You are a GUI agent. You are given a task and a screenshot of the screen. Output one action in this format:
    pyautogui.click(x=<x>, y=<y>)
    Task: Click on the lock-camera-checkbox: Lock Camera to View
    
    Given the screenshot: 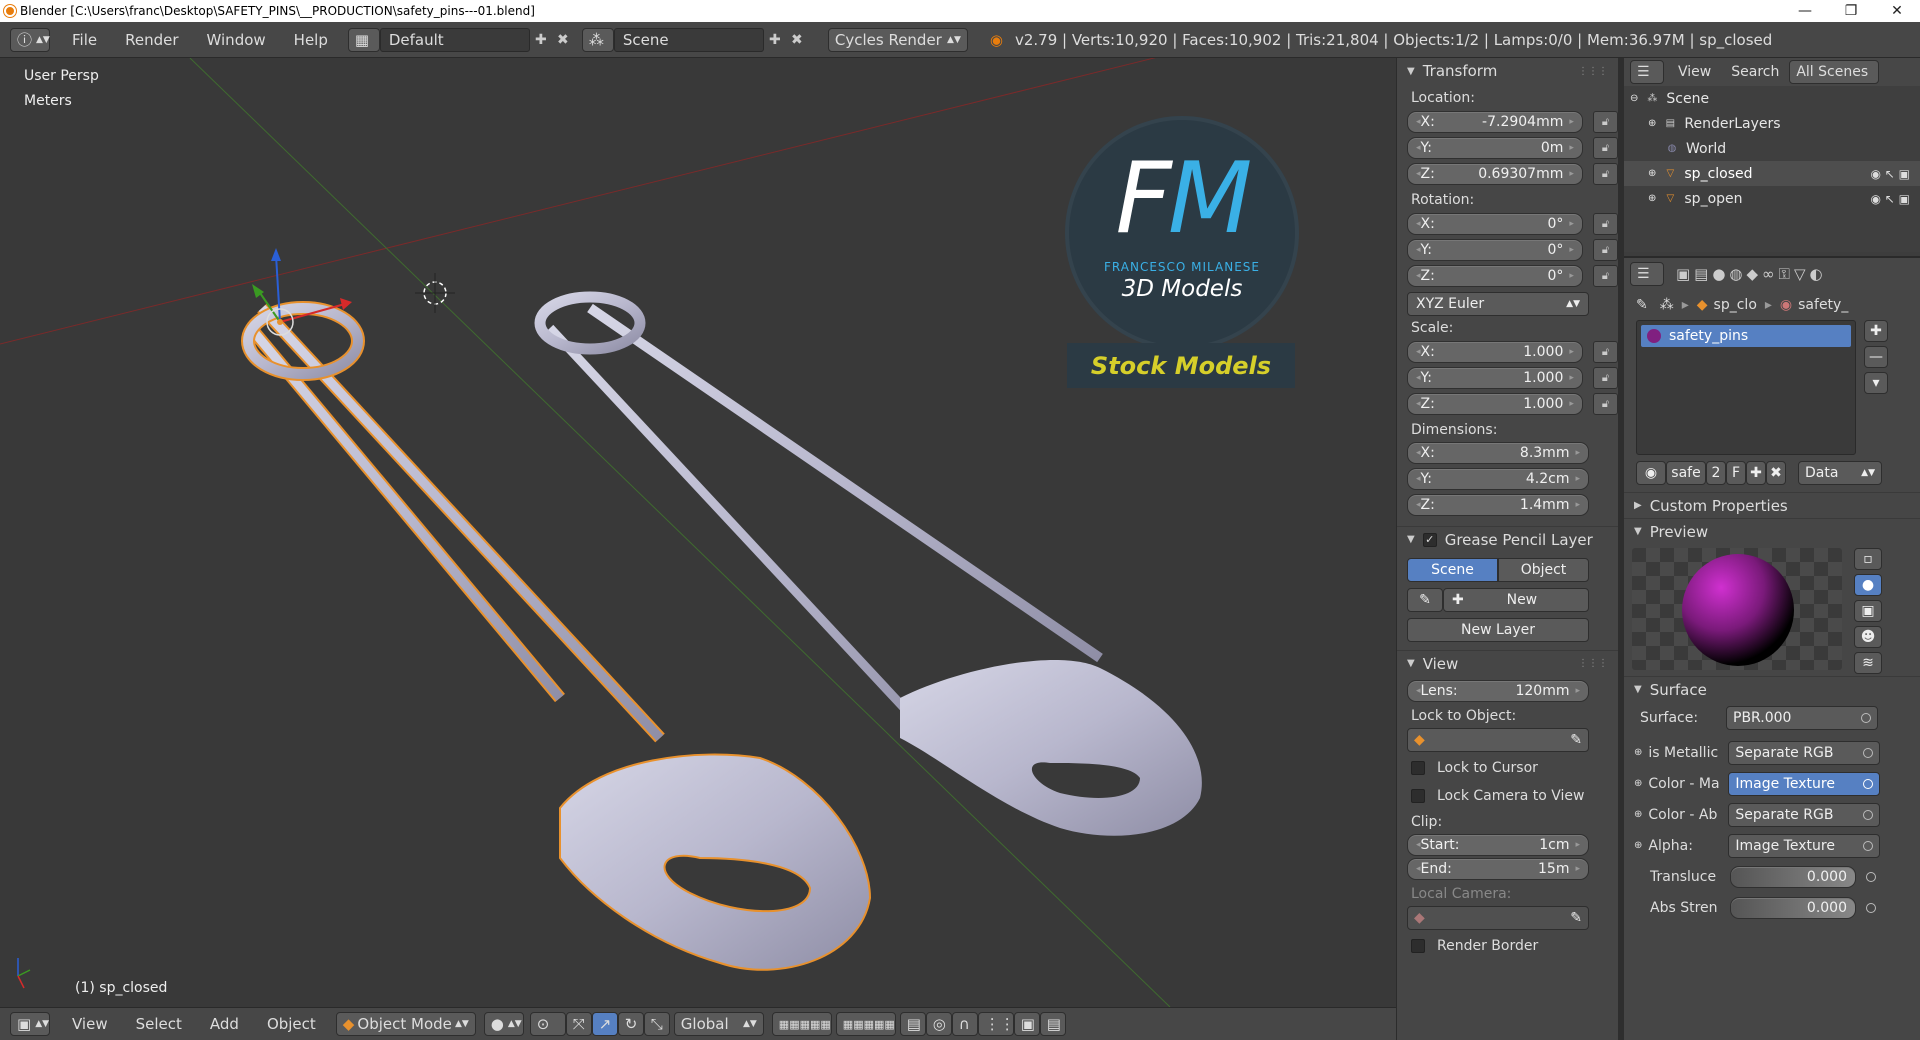 What is the action you would take?
    pyautogui.click(x=1514, y=796)
    